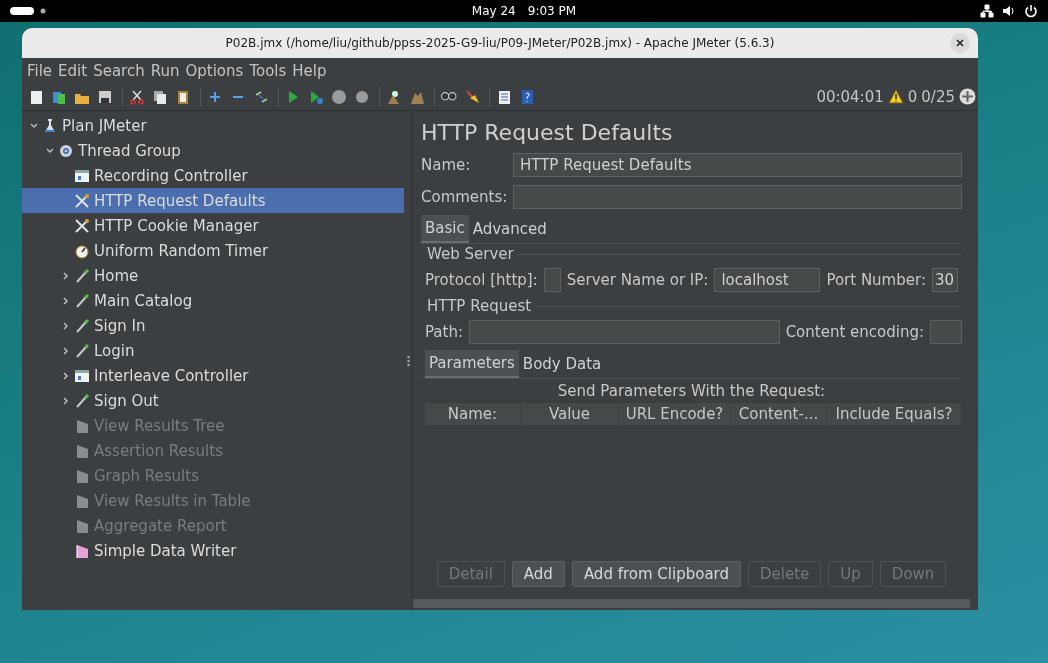 Image resolution: width=1048 pixels, height=663 pixels. Describe the element at coordinates (894, 414) in the screenshot. I see `column-header: Include Equals?` at that location.